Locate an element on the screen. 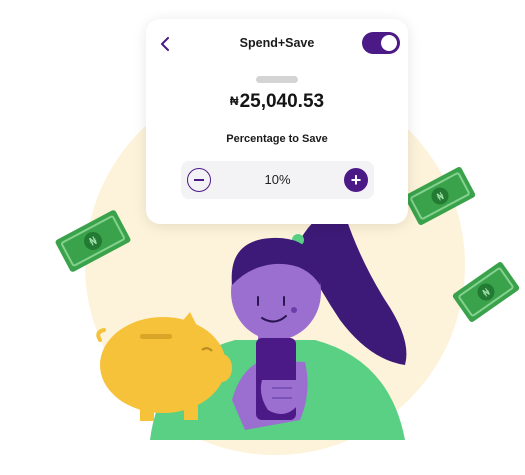 The height and width of the screenshot is (475, 525). balance-amount: ₦25,040.53 is located at coordinates (277, 102).